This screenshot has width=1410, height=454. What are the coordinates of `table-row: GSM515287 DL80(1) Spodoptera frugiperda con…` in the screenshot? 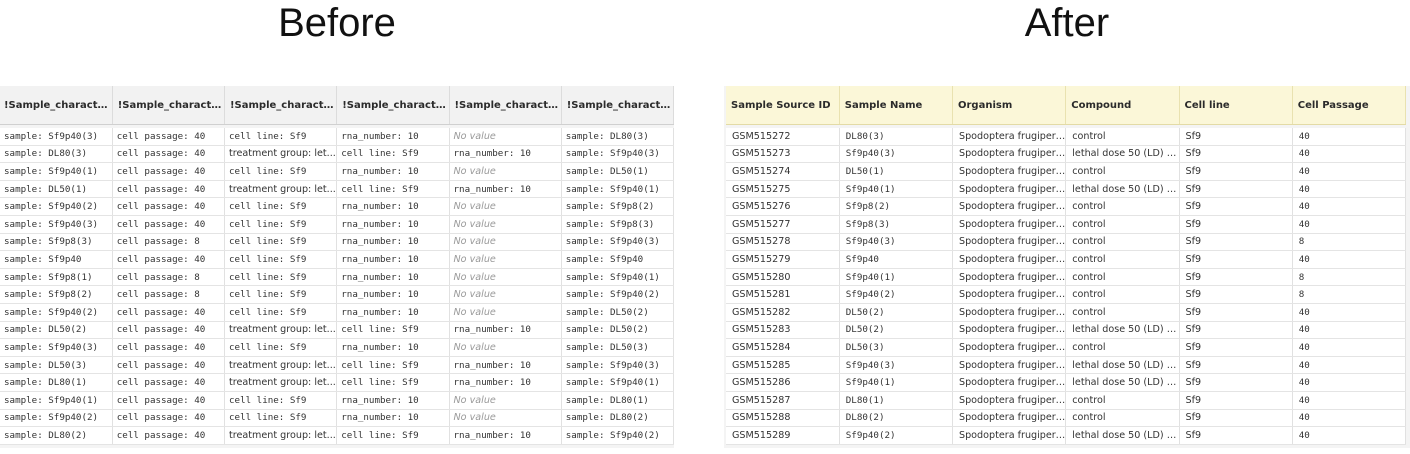 It's located at (1066, 400).